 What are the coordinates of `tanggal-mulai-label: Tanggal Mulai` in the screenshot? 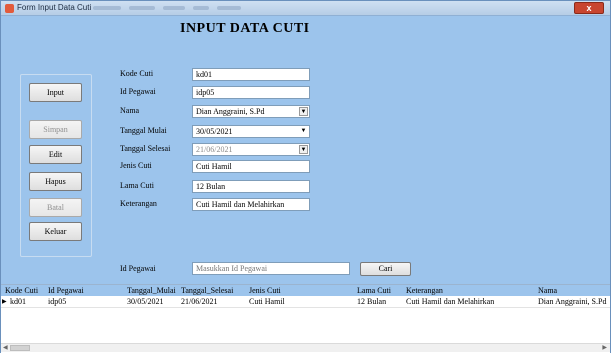 It's located at (143, 130).